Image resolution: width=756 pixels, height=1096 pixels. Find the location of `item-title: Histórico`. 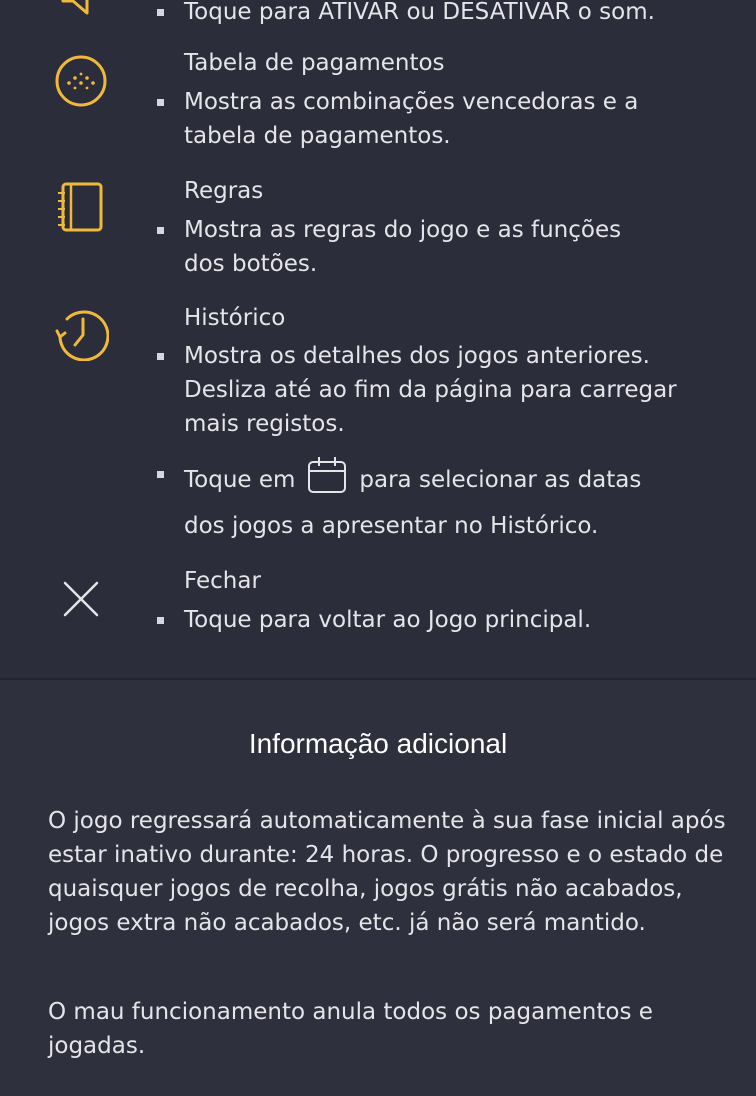

item-title: Histórico is located at coordinates (235, 318).